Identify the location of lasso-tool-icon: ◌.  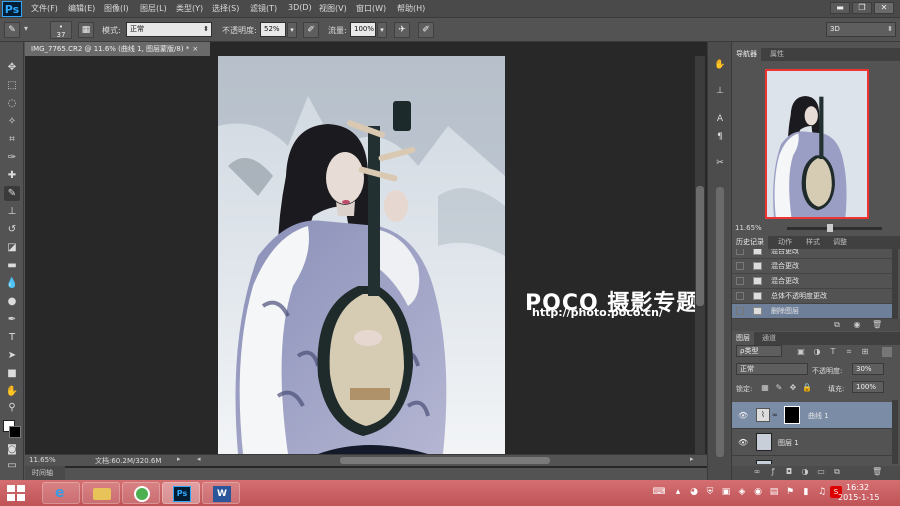
(12, 103).